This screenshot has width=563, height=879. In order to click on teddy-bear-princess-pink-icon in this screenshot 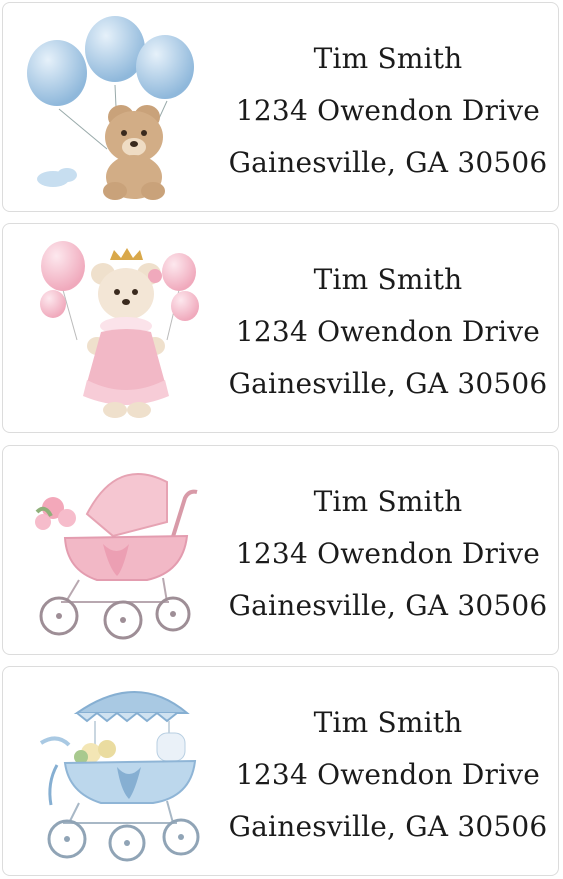, I will do `click(117, 328)`.